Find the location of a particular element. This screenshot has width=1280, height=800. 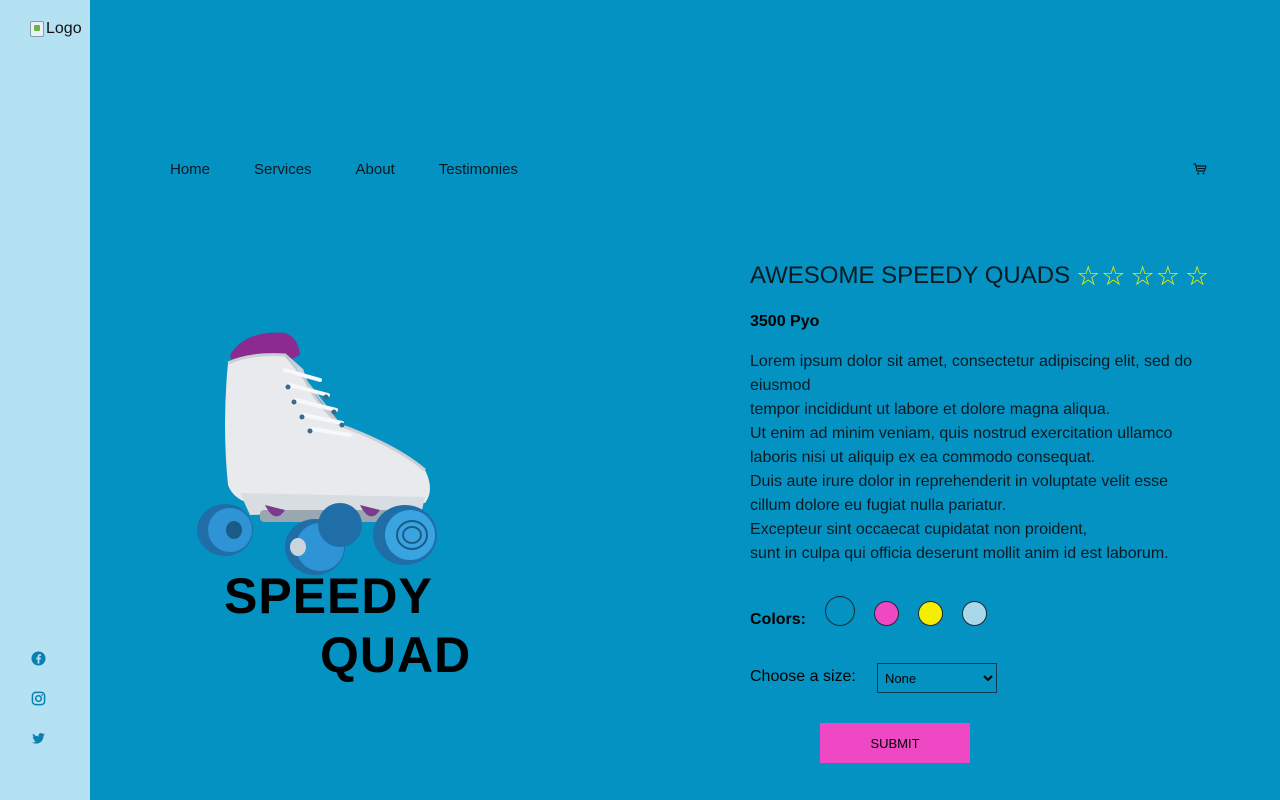

logo-alt-text: Logo is located at coordinates (64, 28).